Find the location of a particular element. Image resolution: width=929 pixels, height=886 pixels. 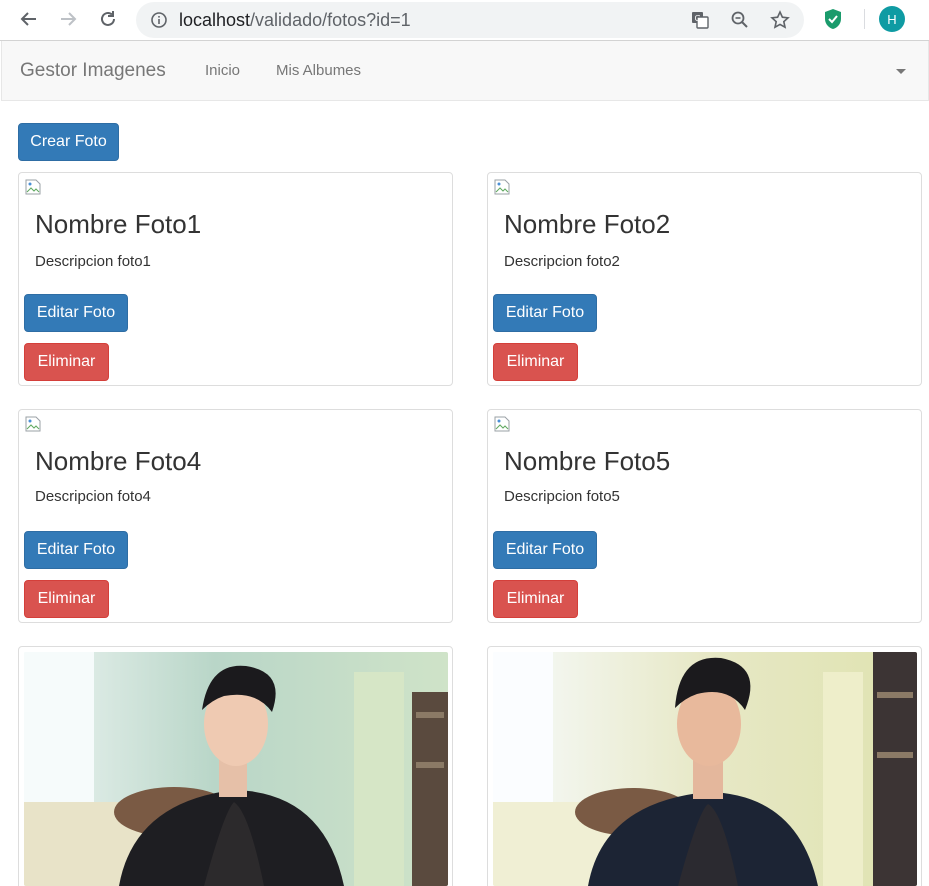

address-bar: localhost/validado/fotos?id=1 G is located at coordinates (470, 20).